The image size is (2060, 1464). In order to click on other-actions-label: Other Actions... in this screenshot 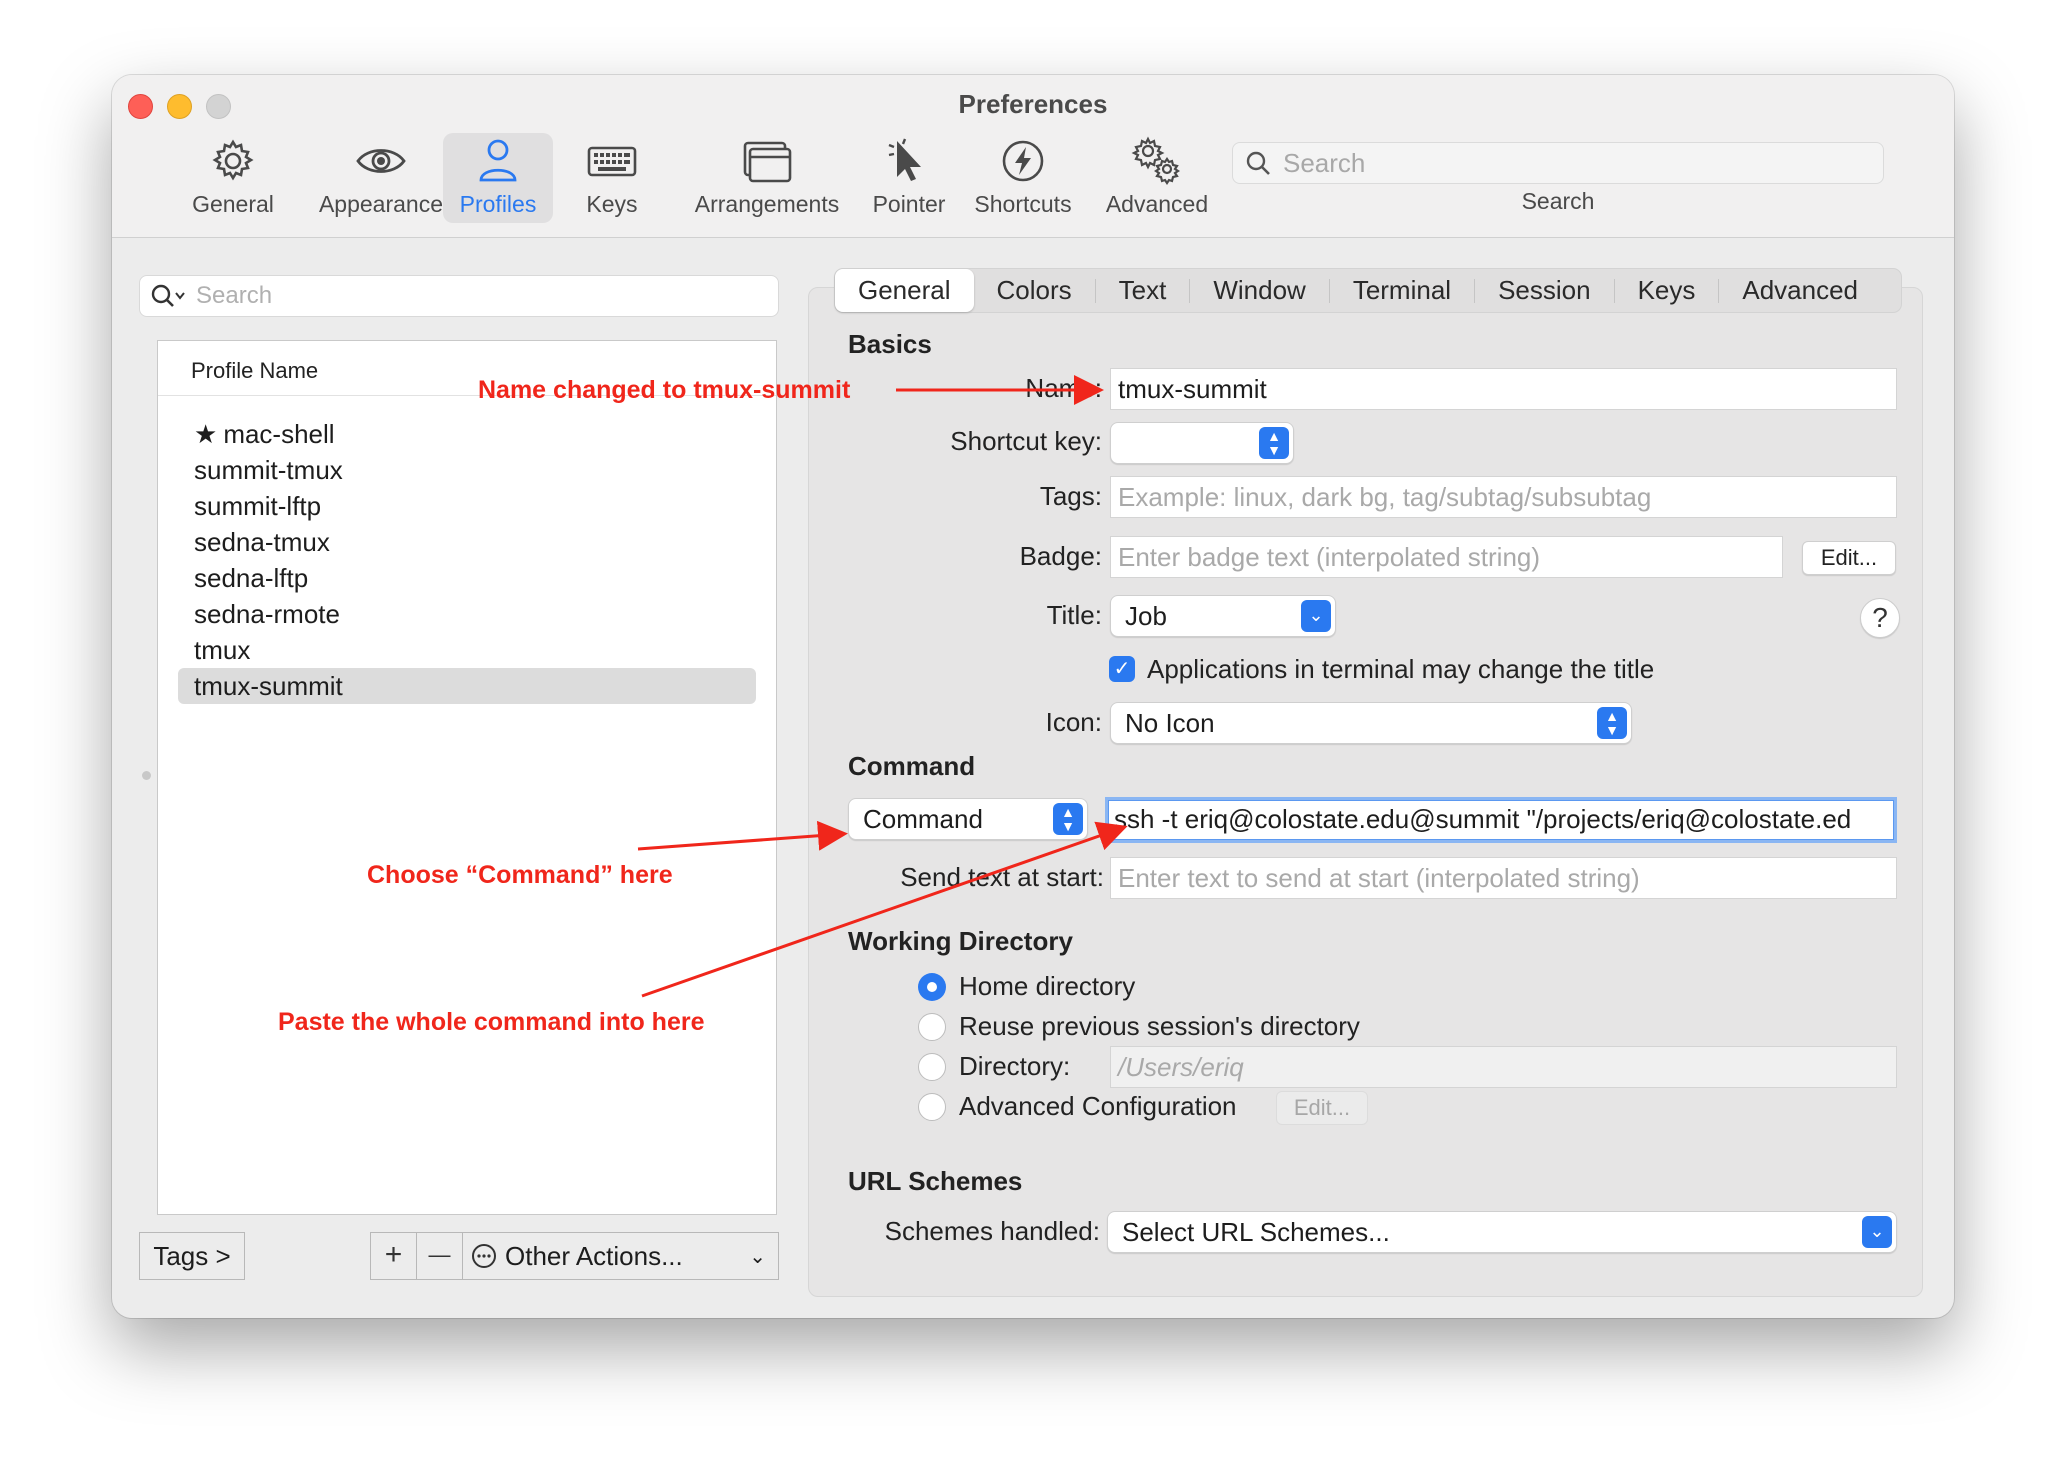, I will do `click(594, 1255)`.